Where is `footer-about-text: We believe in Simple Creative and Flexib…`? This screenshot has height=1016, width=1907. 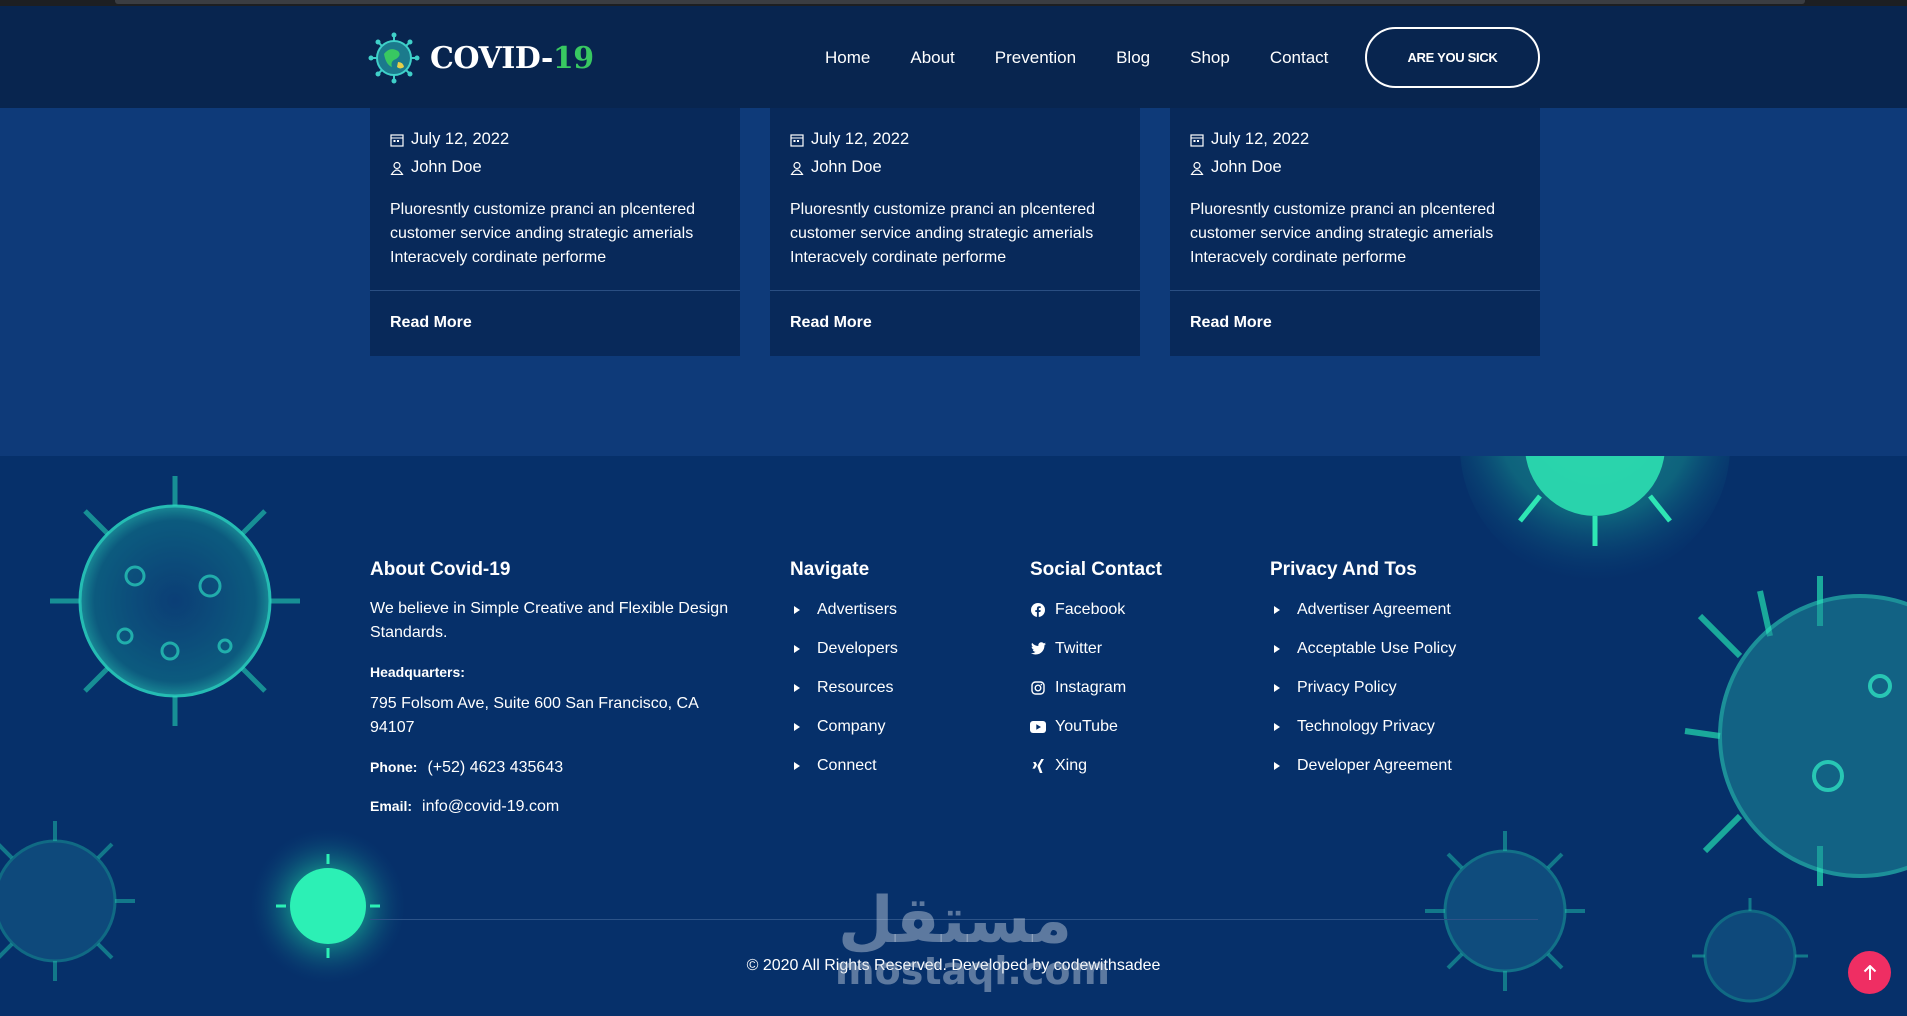 footer-about-text: We believe in Simple Creative and Flexib… is located at coordinates (549, 620).